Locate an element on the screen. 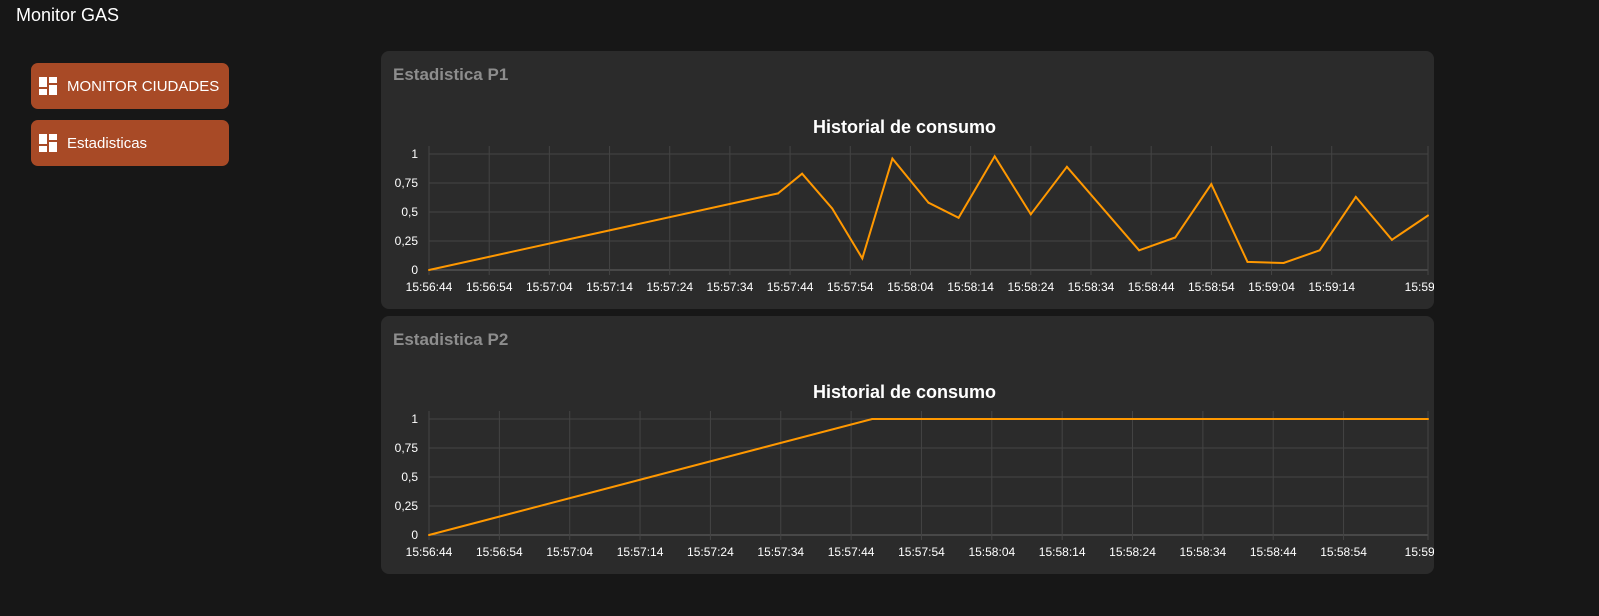 The width and height of the screenshot is (1599, 616). estadisticas-button: Estadisticas is located at coordinates (130, 143).